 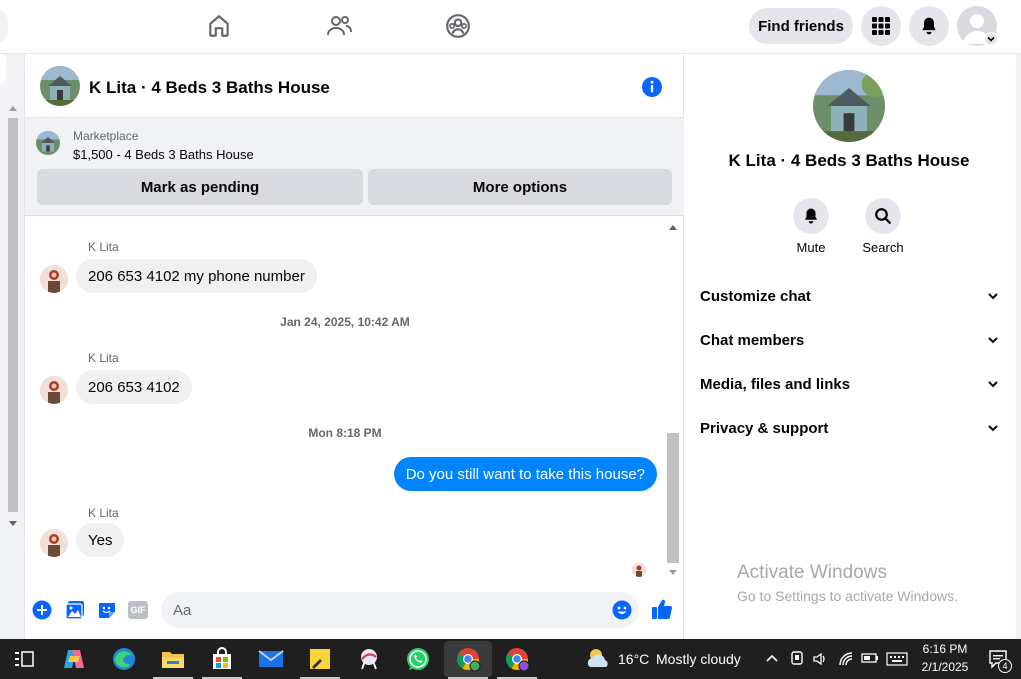 I want to click on sticker-button, so click(x=107, y=610).